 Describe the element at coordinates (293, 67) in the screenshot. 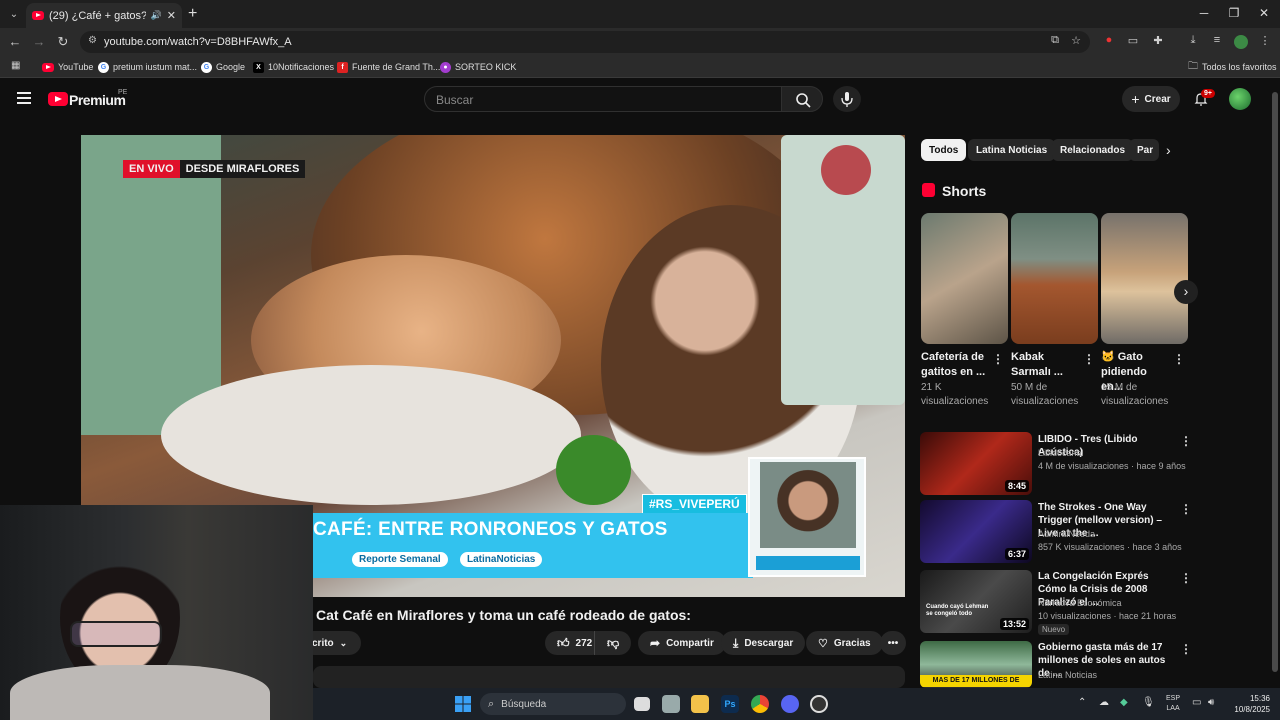

I see `bookmark-x: X 10Notificaciones` at that location.